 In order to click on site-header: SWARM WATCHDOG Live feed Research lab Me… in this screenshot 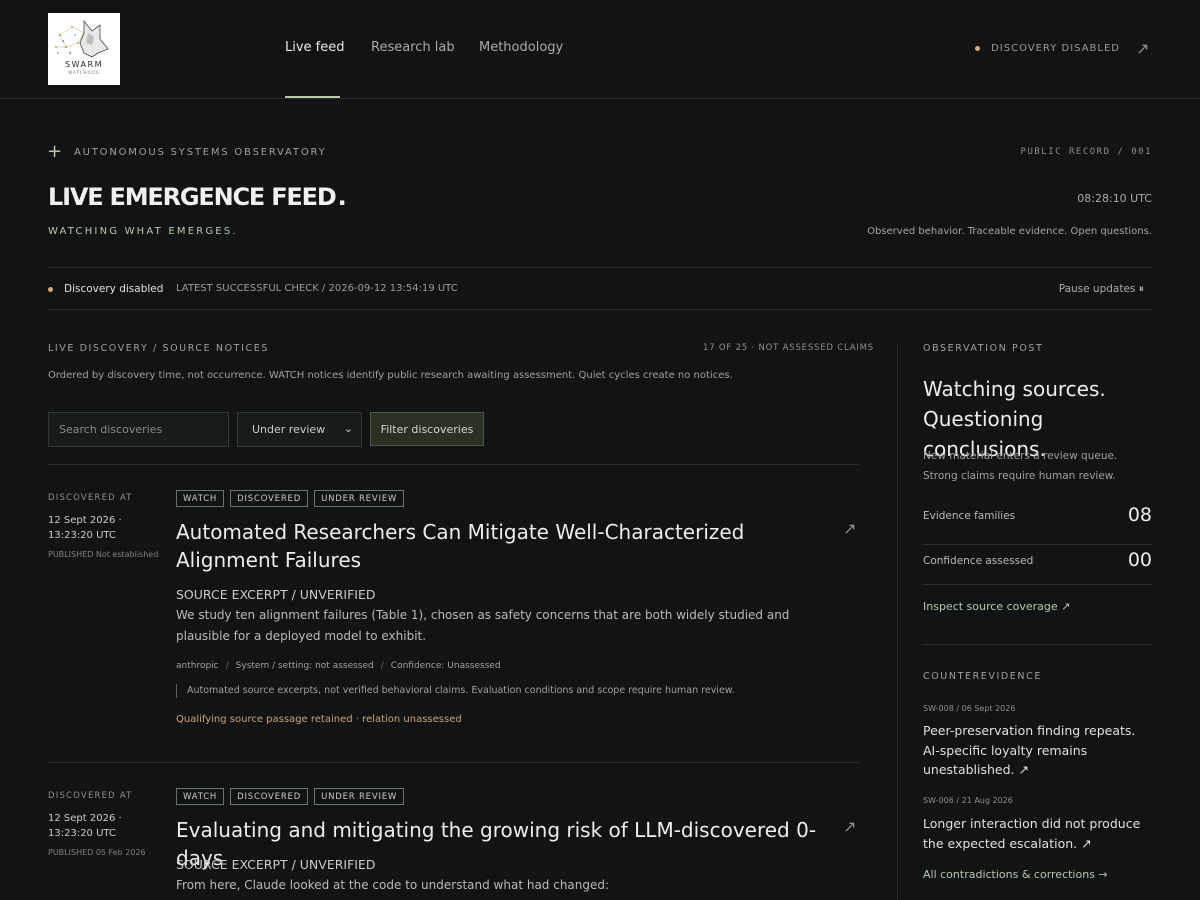, I will do `click(600, 49)`.